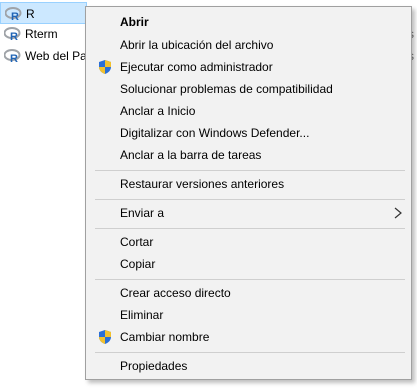 The height and width of the screenshot is (388, 417). I want to click on menu-item-cambiar-nombre: Cambiar nombre, so click(248, 337).